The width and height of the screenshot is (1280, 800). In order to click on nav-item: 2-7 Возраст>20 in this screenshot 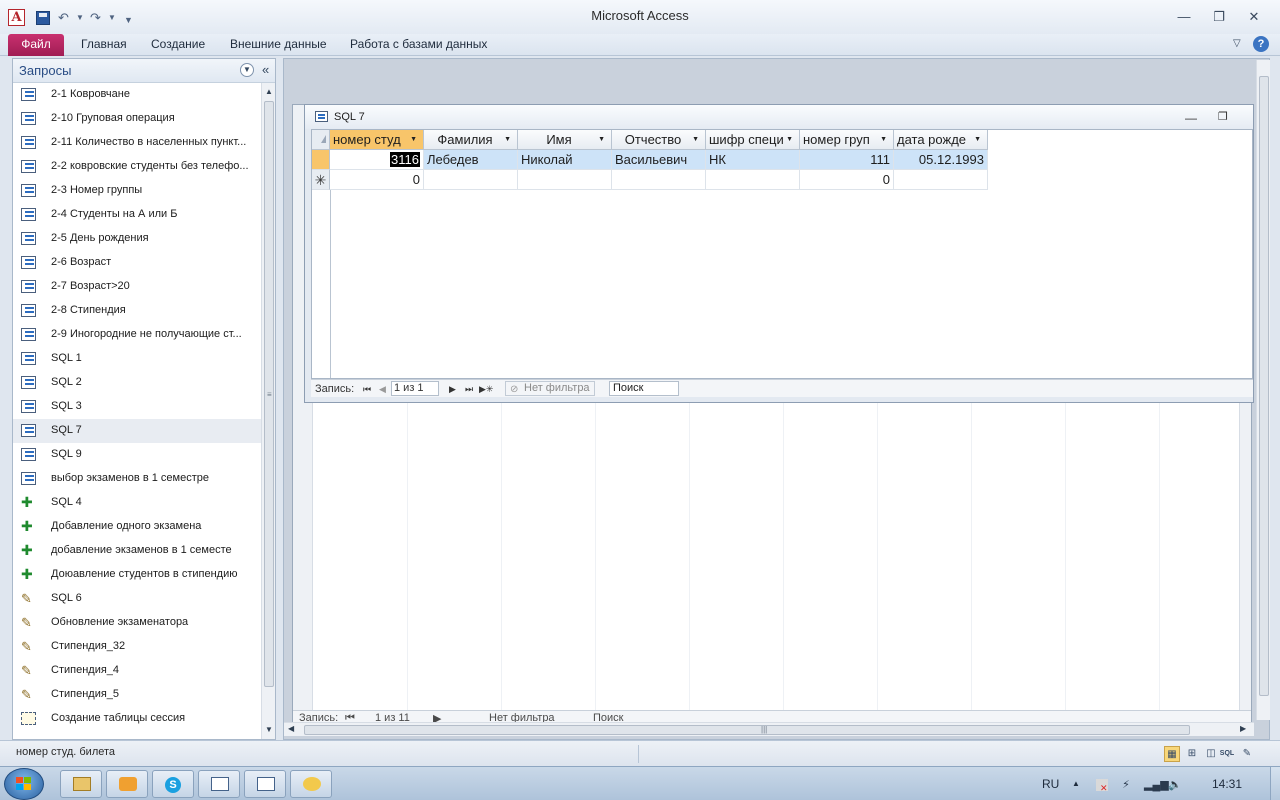, I will do `click(137, 287)`.